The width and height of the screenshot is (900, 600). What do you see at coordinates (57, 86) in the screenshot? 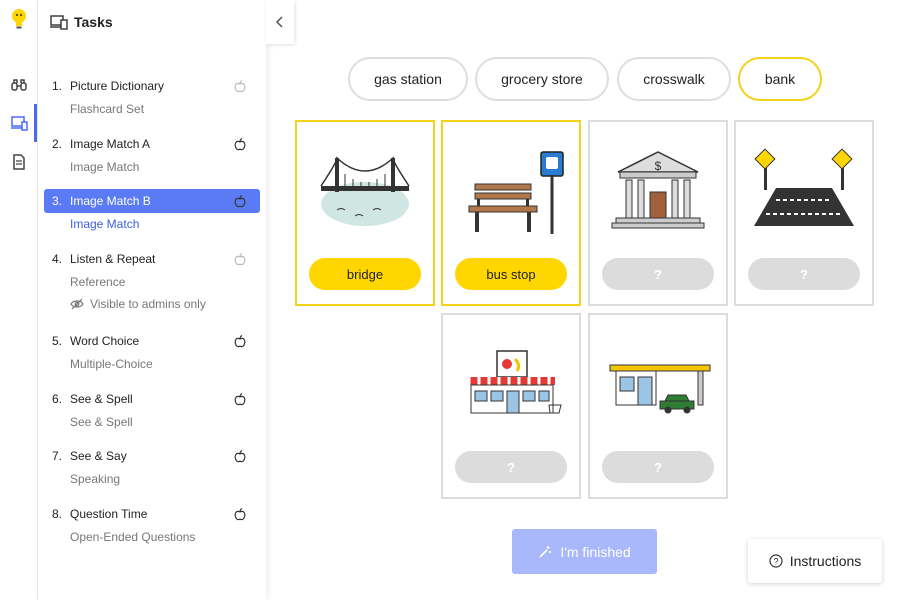
I see `task-number: 1.` at bounding box center [57, 86].